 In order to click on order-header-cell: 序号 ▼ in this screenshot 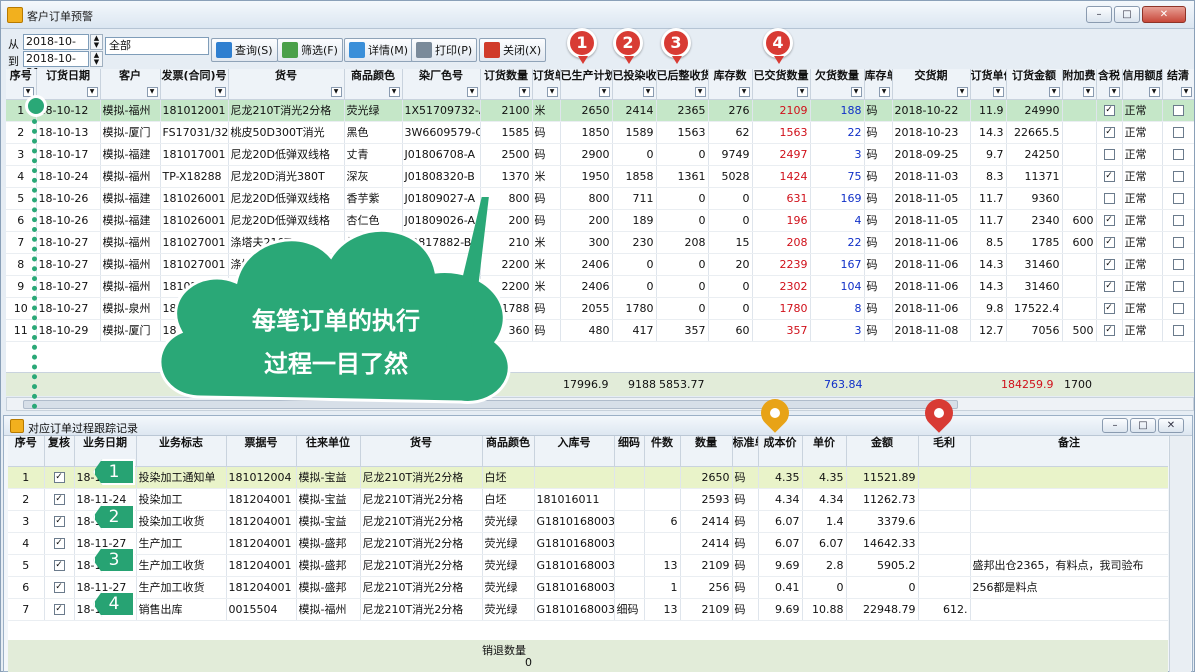, I will do `click(21, 84)`.